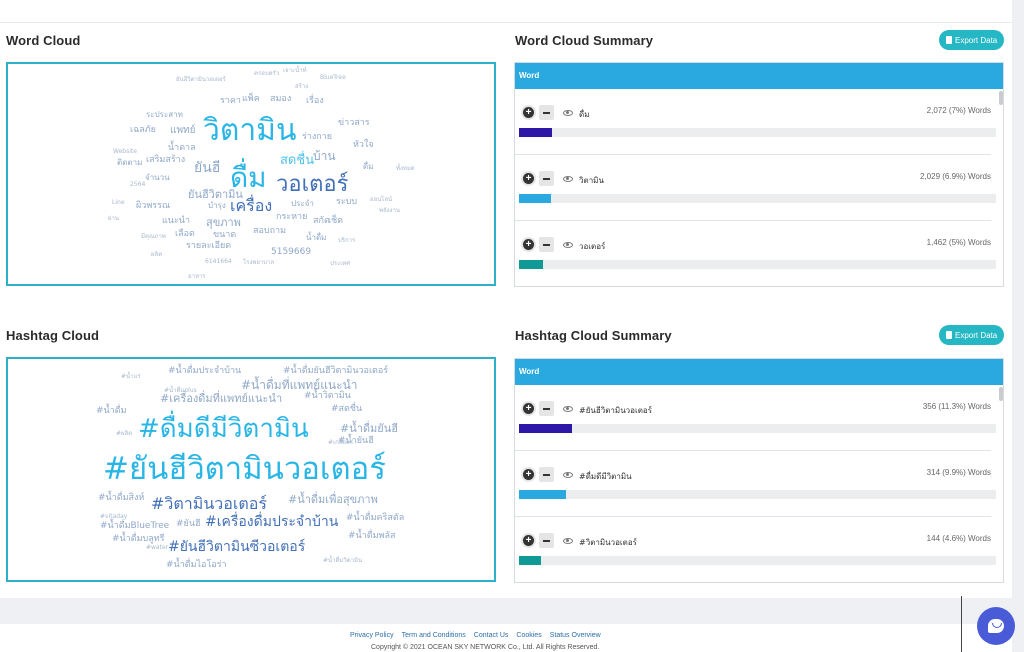 Image resolution: width=1024 pixels, height=652 pixels. What do you see at coordinates (346, 241) in the screenshot?
I see `cloud-word: บริการ` at bounding box center [346, 241].